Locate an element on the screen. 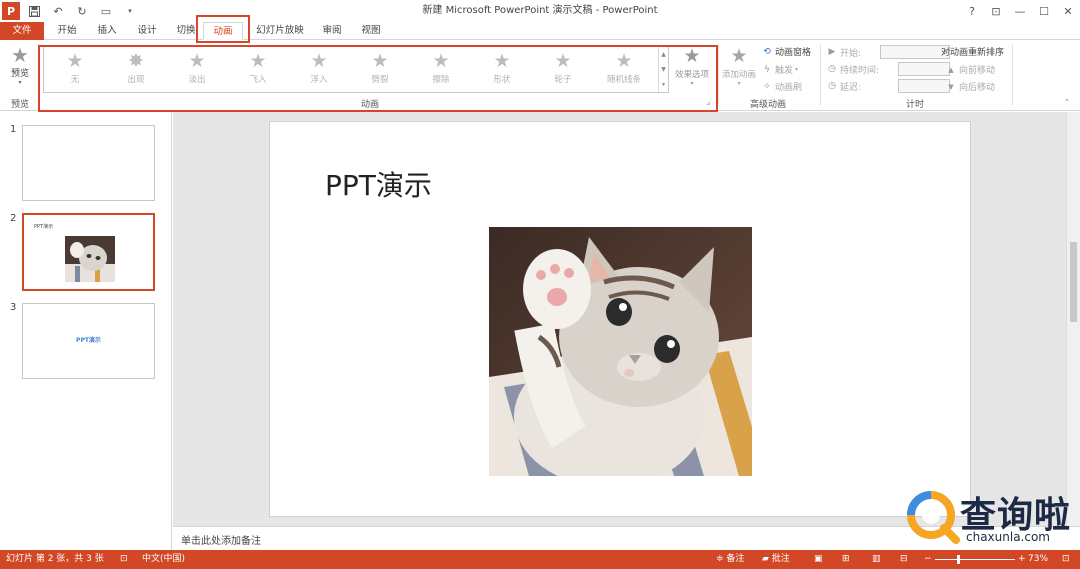 The image size is (1080, 569). animation-none: ★ 无 is located at coordinates (75, 67).